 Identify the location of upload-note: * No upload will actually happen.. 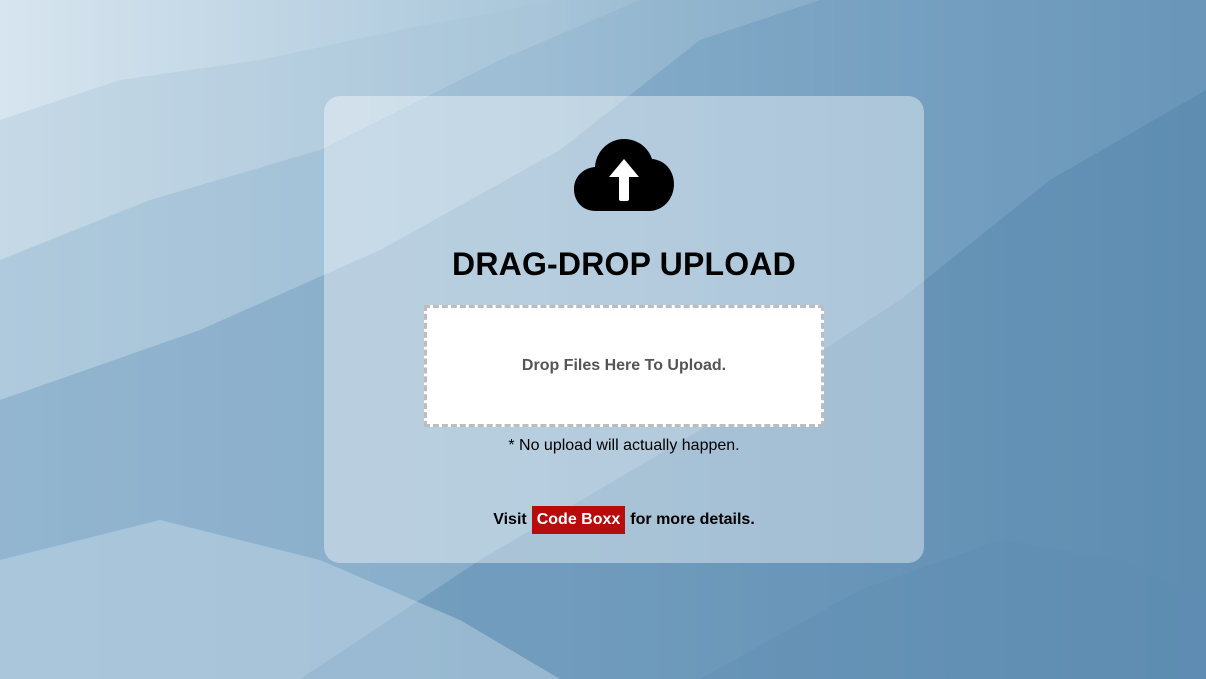
(624, 445).